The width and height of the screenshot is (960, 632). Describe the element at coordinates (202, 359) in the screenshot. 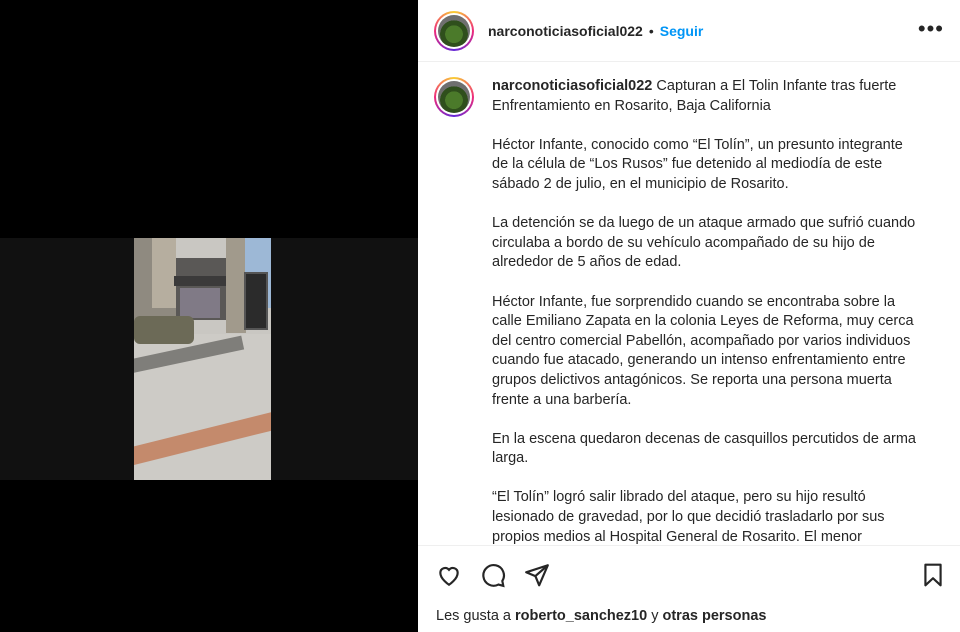

I see `video-frame` at that location.